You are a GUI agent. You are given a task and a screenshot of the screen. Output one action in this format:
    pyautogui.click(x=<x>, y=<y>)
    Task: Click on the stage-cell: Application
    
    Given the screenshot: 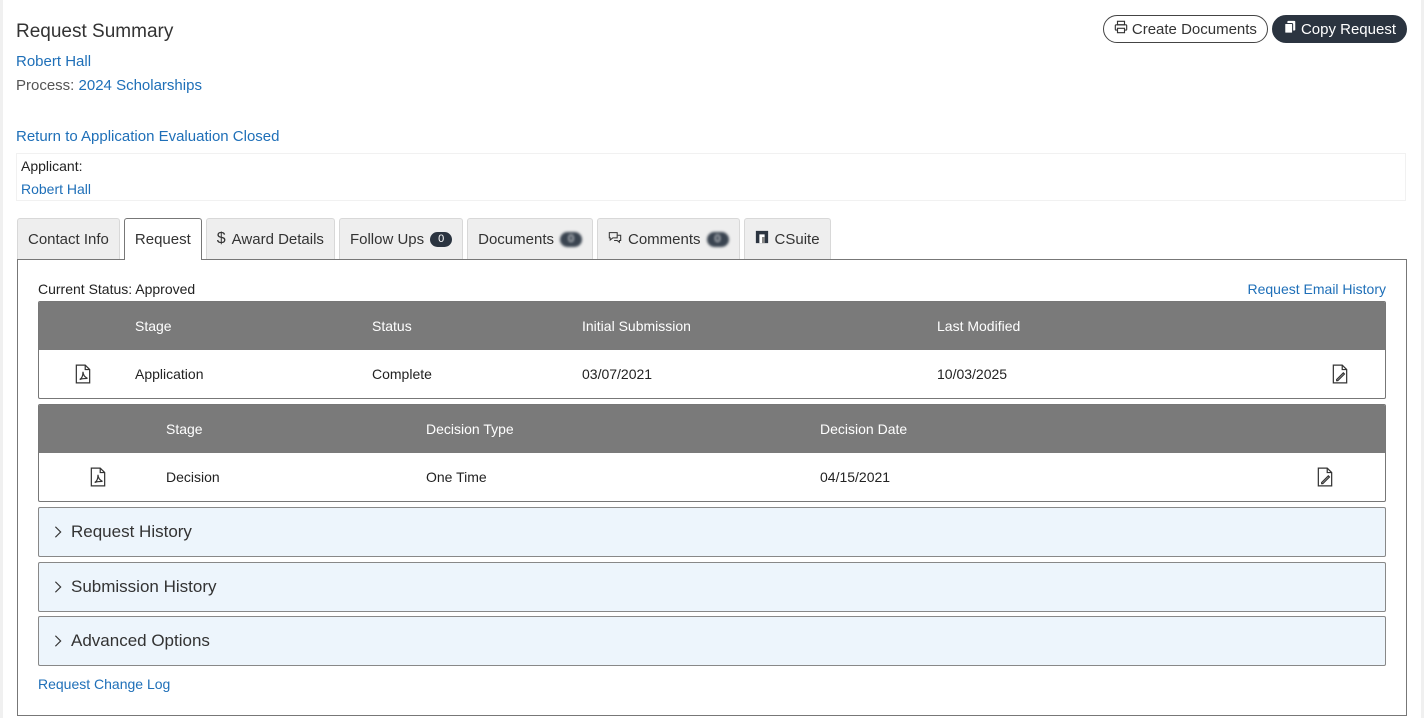 What is the action you would take?
    pyautogui.click(x=169, y=374)
    